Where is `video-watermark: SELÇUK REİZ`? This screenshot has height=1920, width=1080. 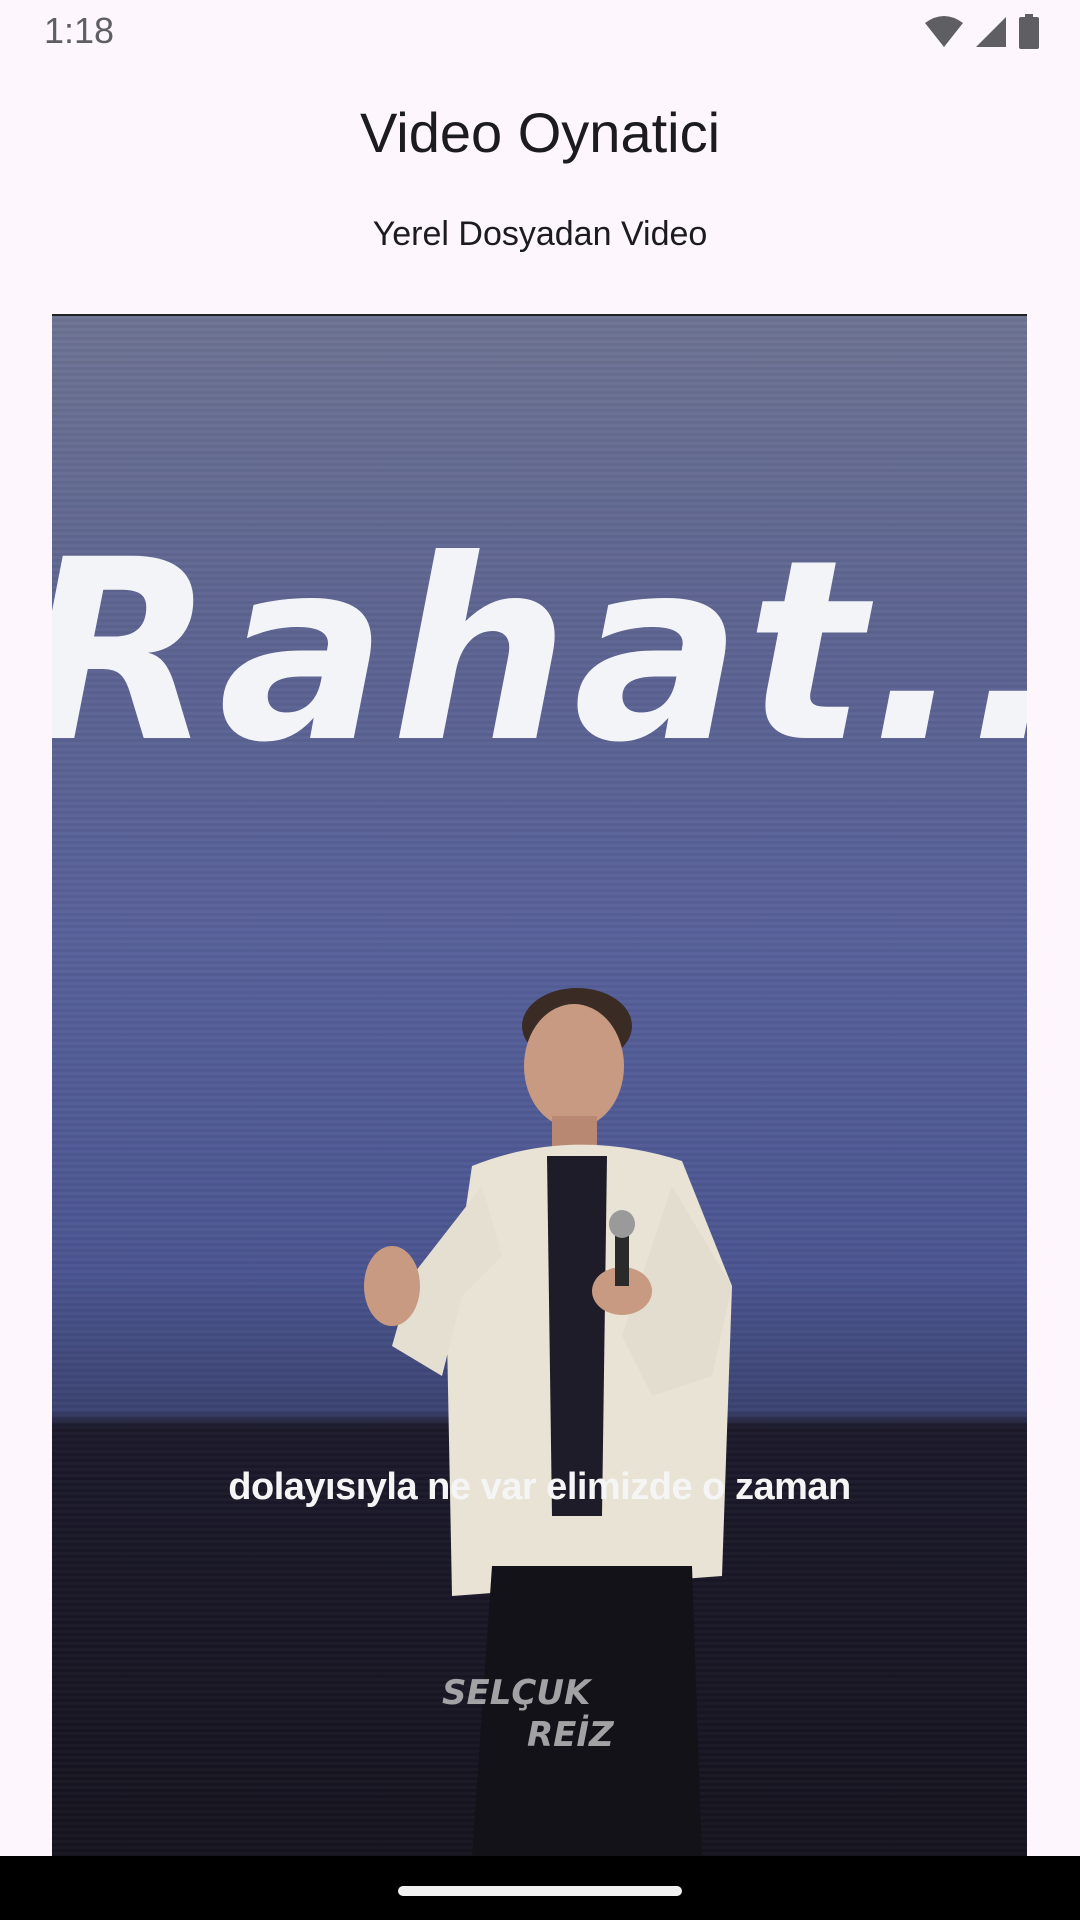 video-watermark: SELÇUK REİZ is located at coordinates (528, 1714).